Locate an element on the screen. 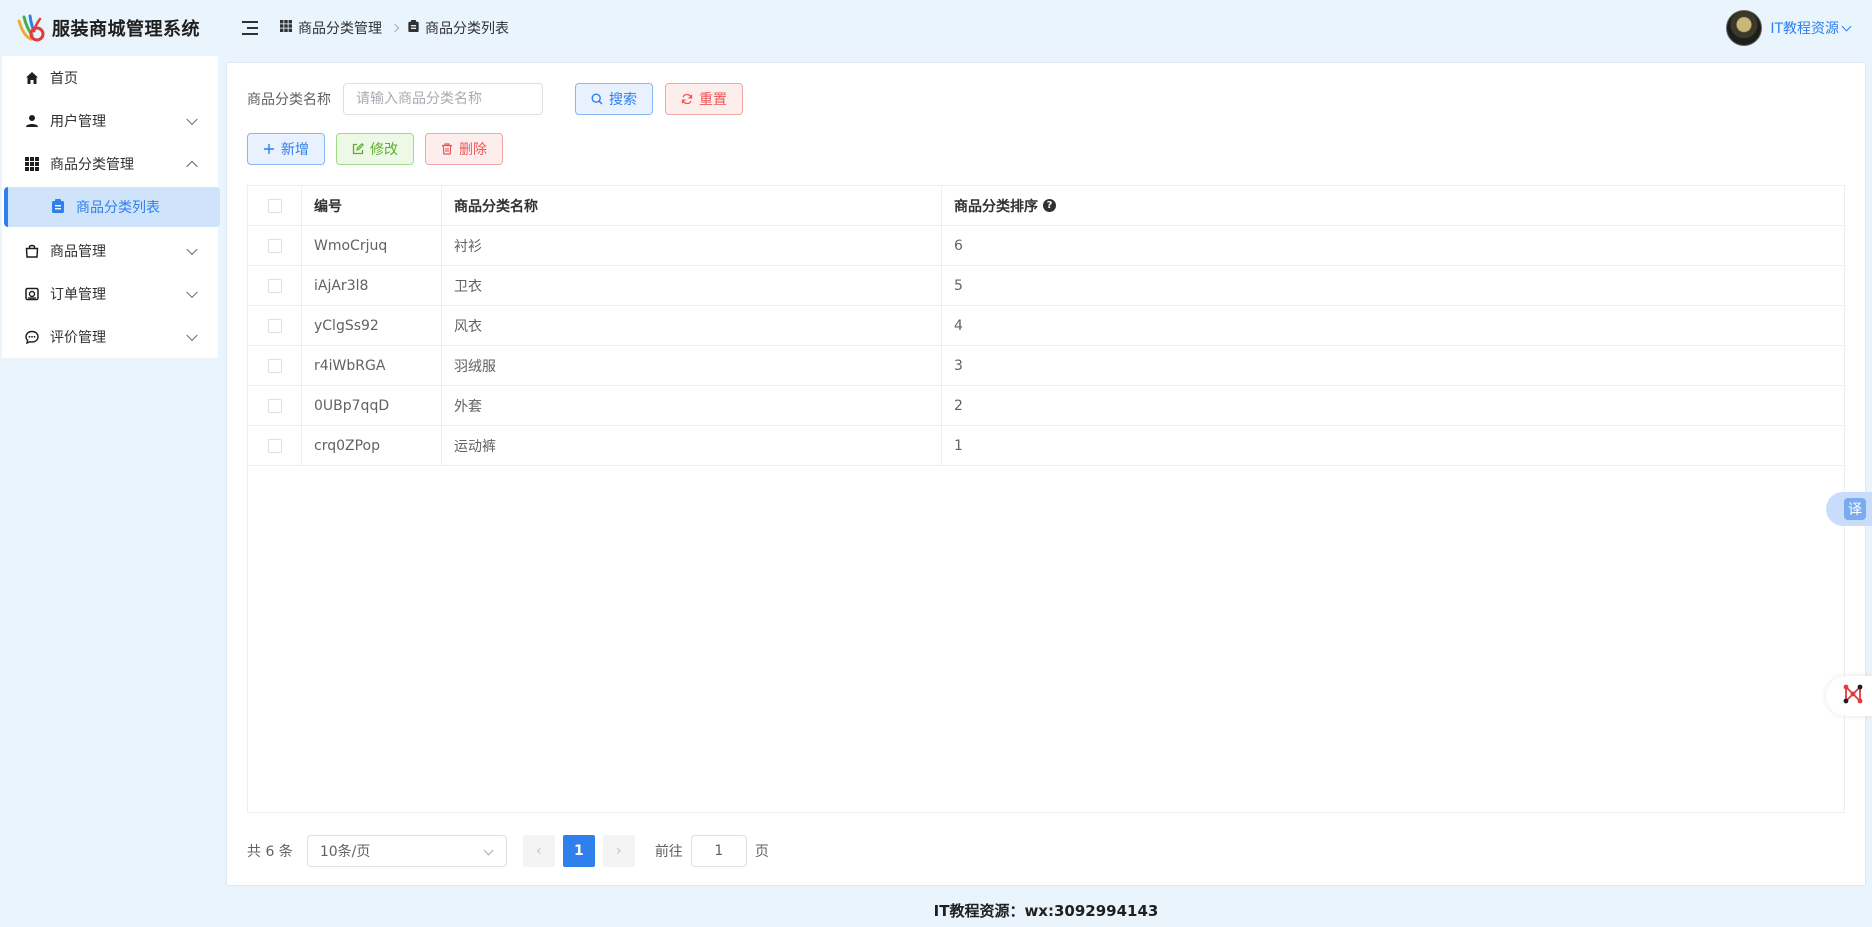  next-page-button: › is located at coordinates (618, 851).